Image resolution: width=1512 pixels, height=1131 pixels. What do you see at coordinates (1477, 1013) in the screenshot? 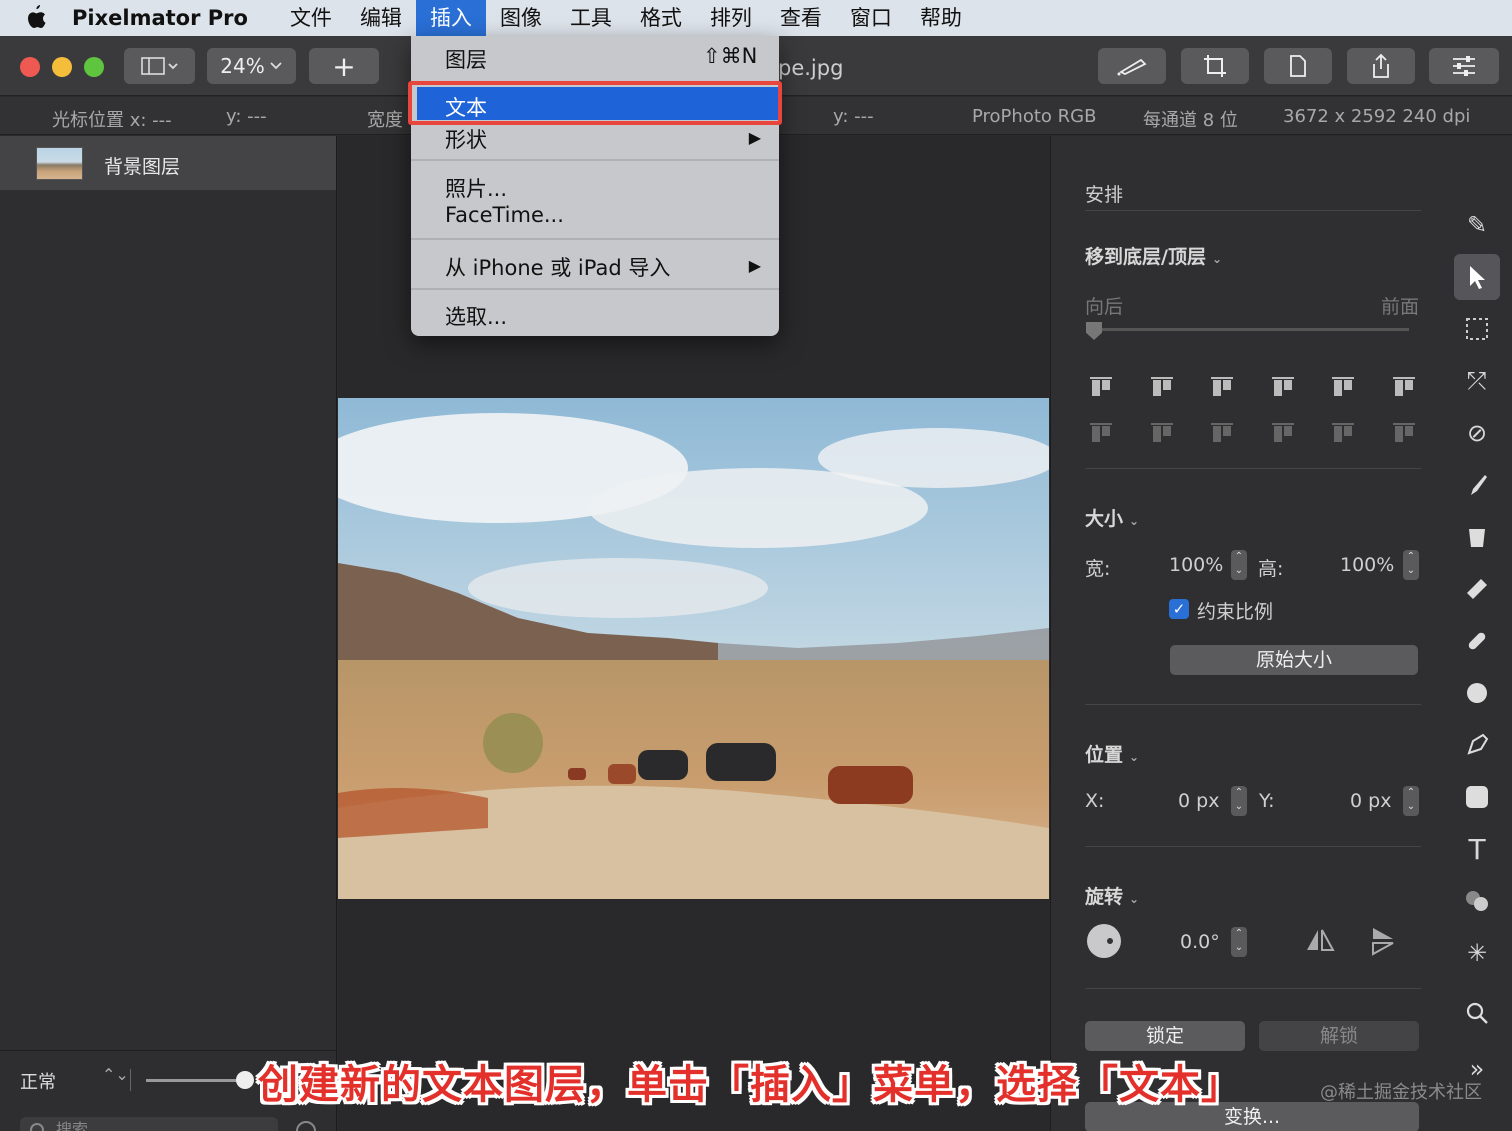
I see `zoom-tool-icon` at bounding box center [1477, 1013].